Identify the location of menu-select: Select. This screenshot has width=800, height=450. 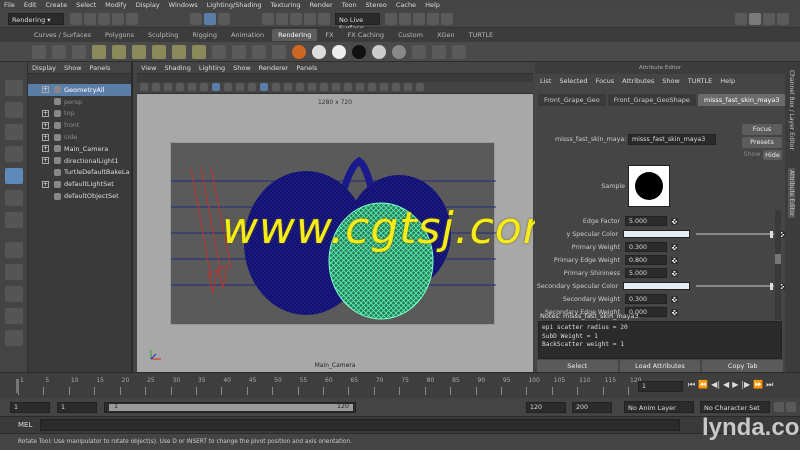
(86, 5).